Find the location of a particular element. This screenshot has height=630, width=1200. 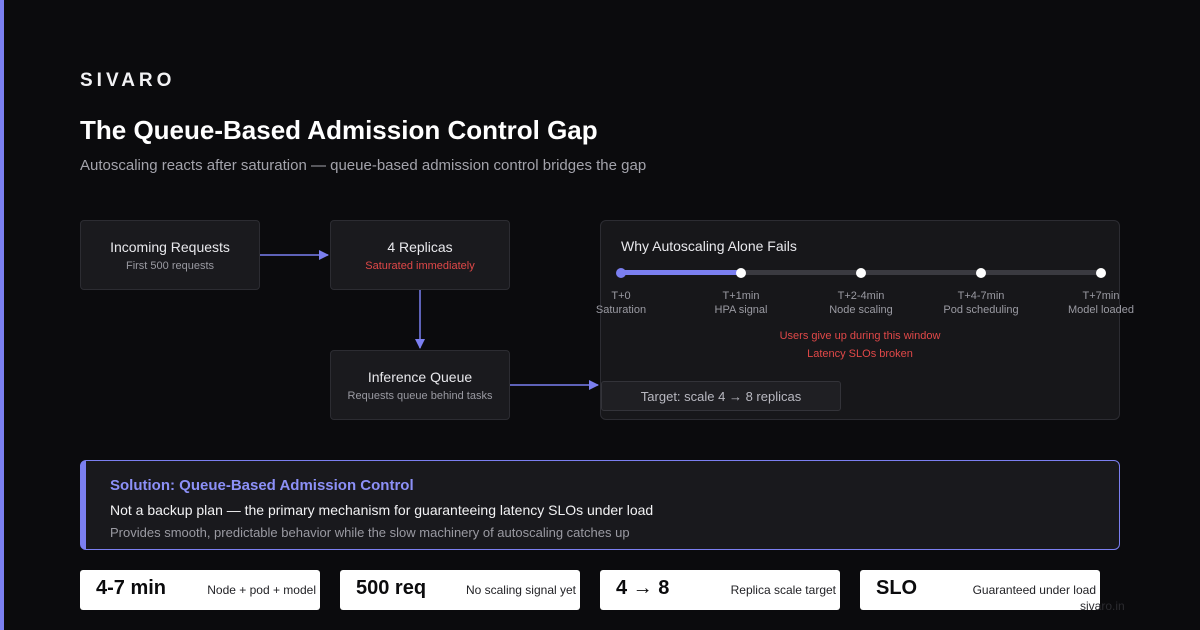

stat-value: 500 req is located at coordinates (391, 588).